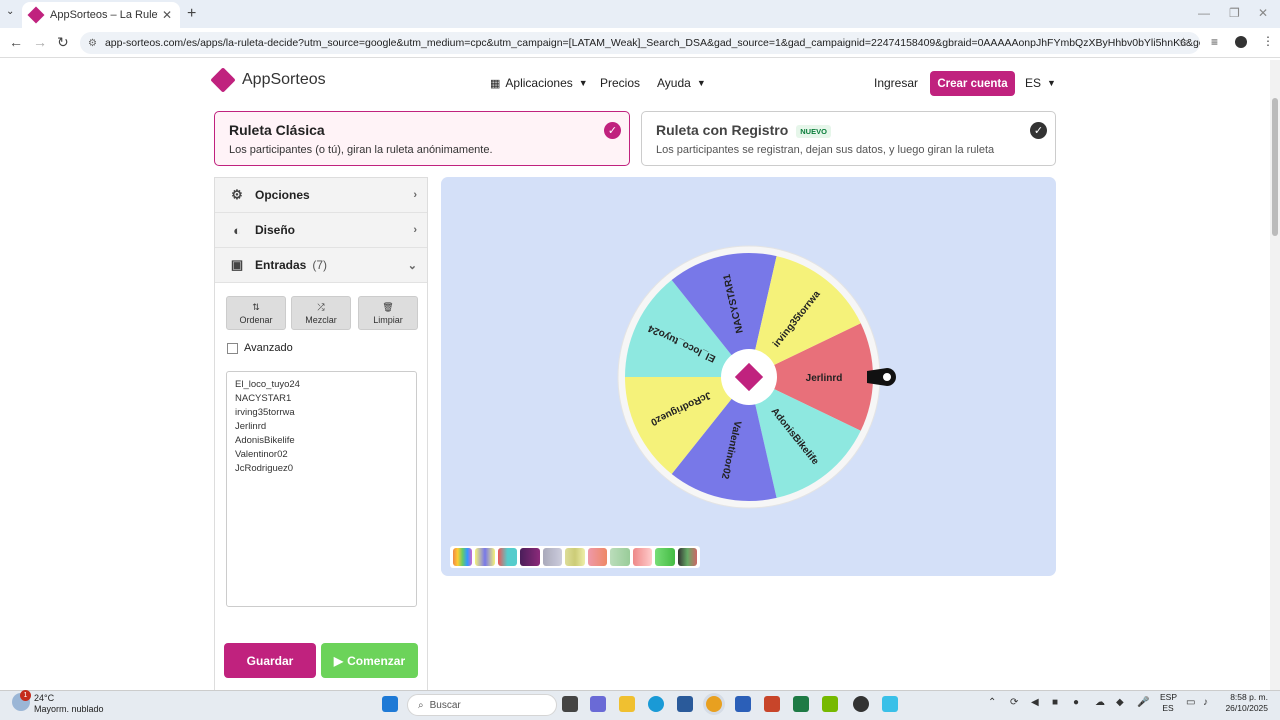 The image size is (1280, 720). I want to click on logo-text: AppSorteos, so click(284, 79).